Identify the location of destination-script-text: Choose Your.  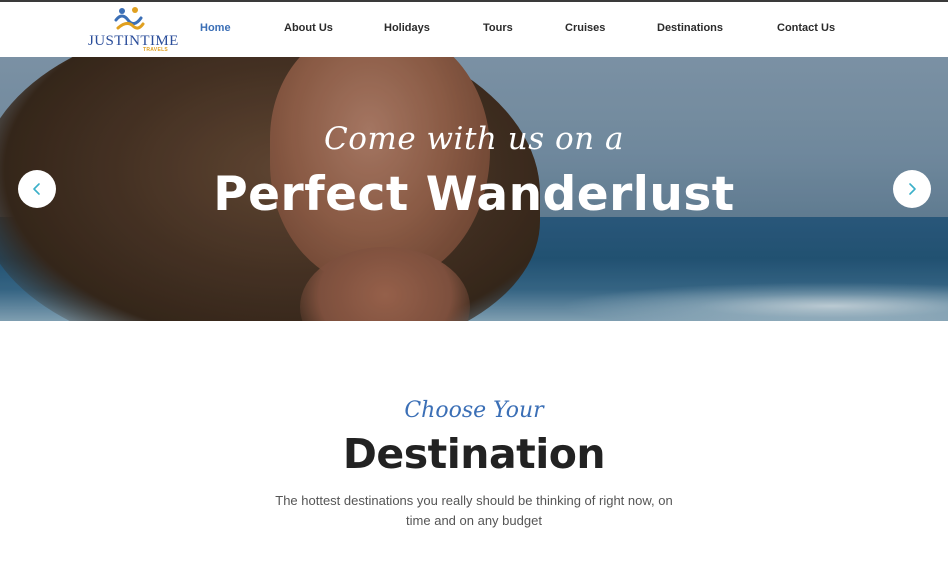
(474, 410).